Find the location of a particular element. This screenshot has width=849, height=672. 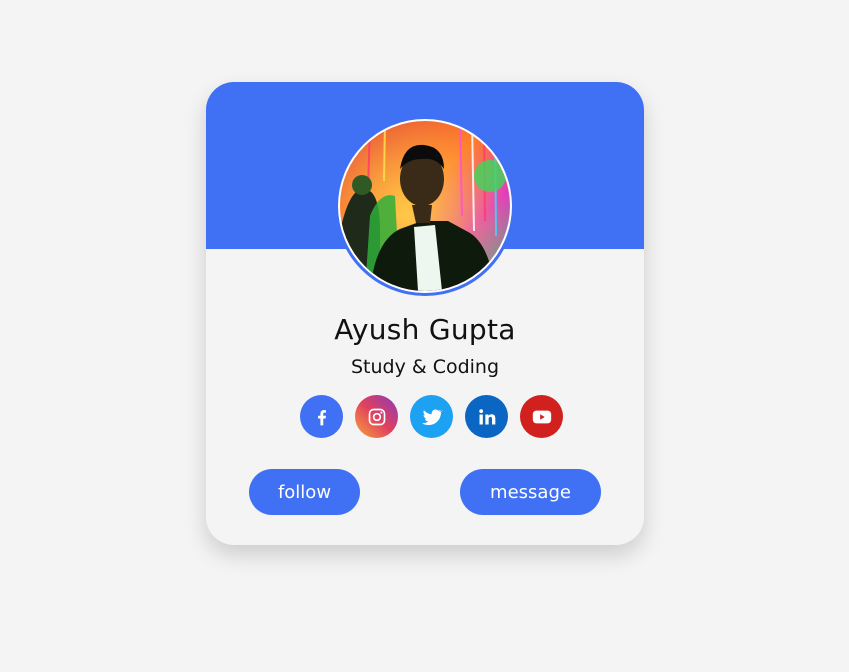

linkedin-icon is located at coordinates (486, 416).